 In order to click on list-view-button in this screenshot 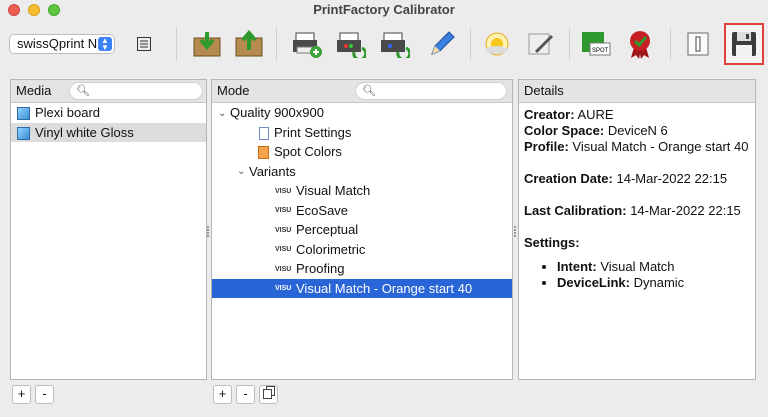, I will do `click(144, 44)`.